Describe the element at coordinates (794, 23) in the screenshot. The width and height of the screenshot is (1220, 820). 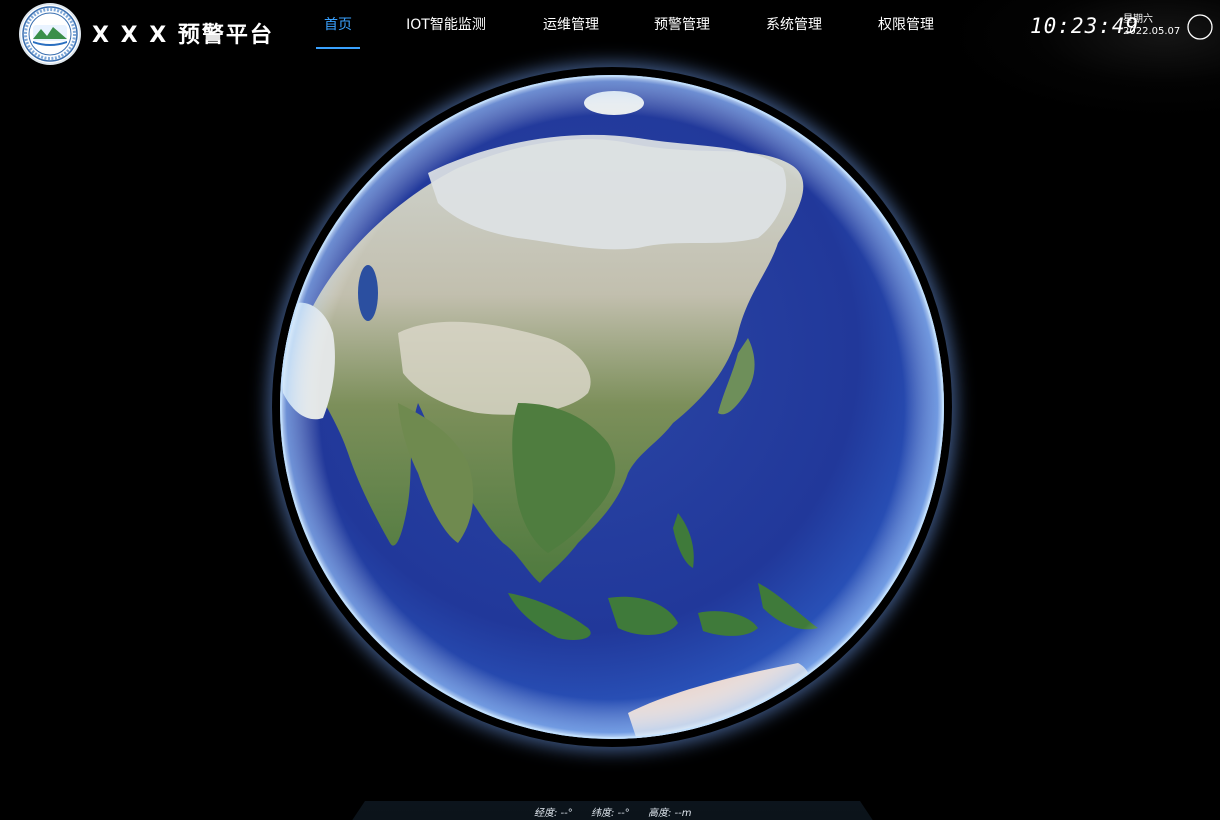
I see `nav-system: 系统管理` at that location.